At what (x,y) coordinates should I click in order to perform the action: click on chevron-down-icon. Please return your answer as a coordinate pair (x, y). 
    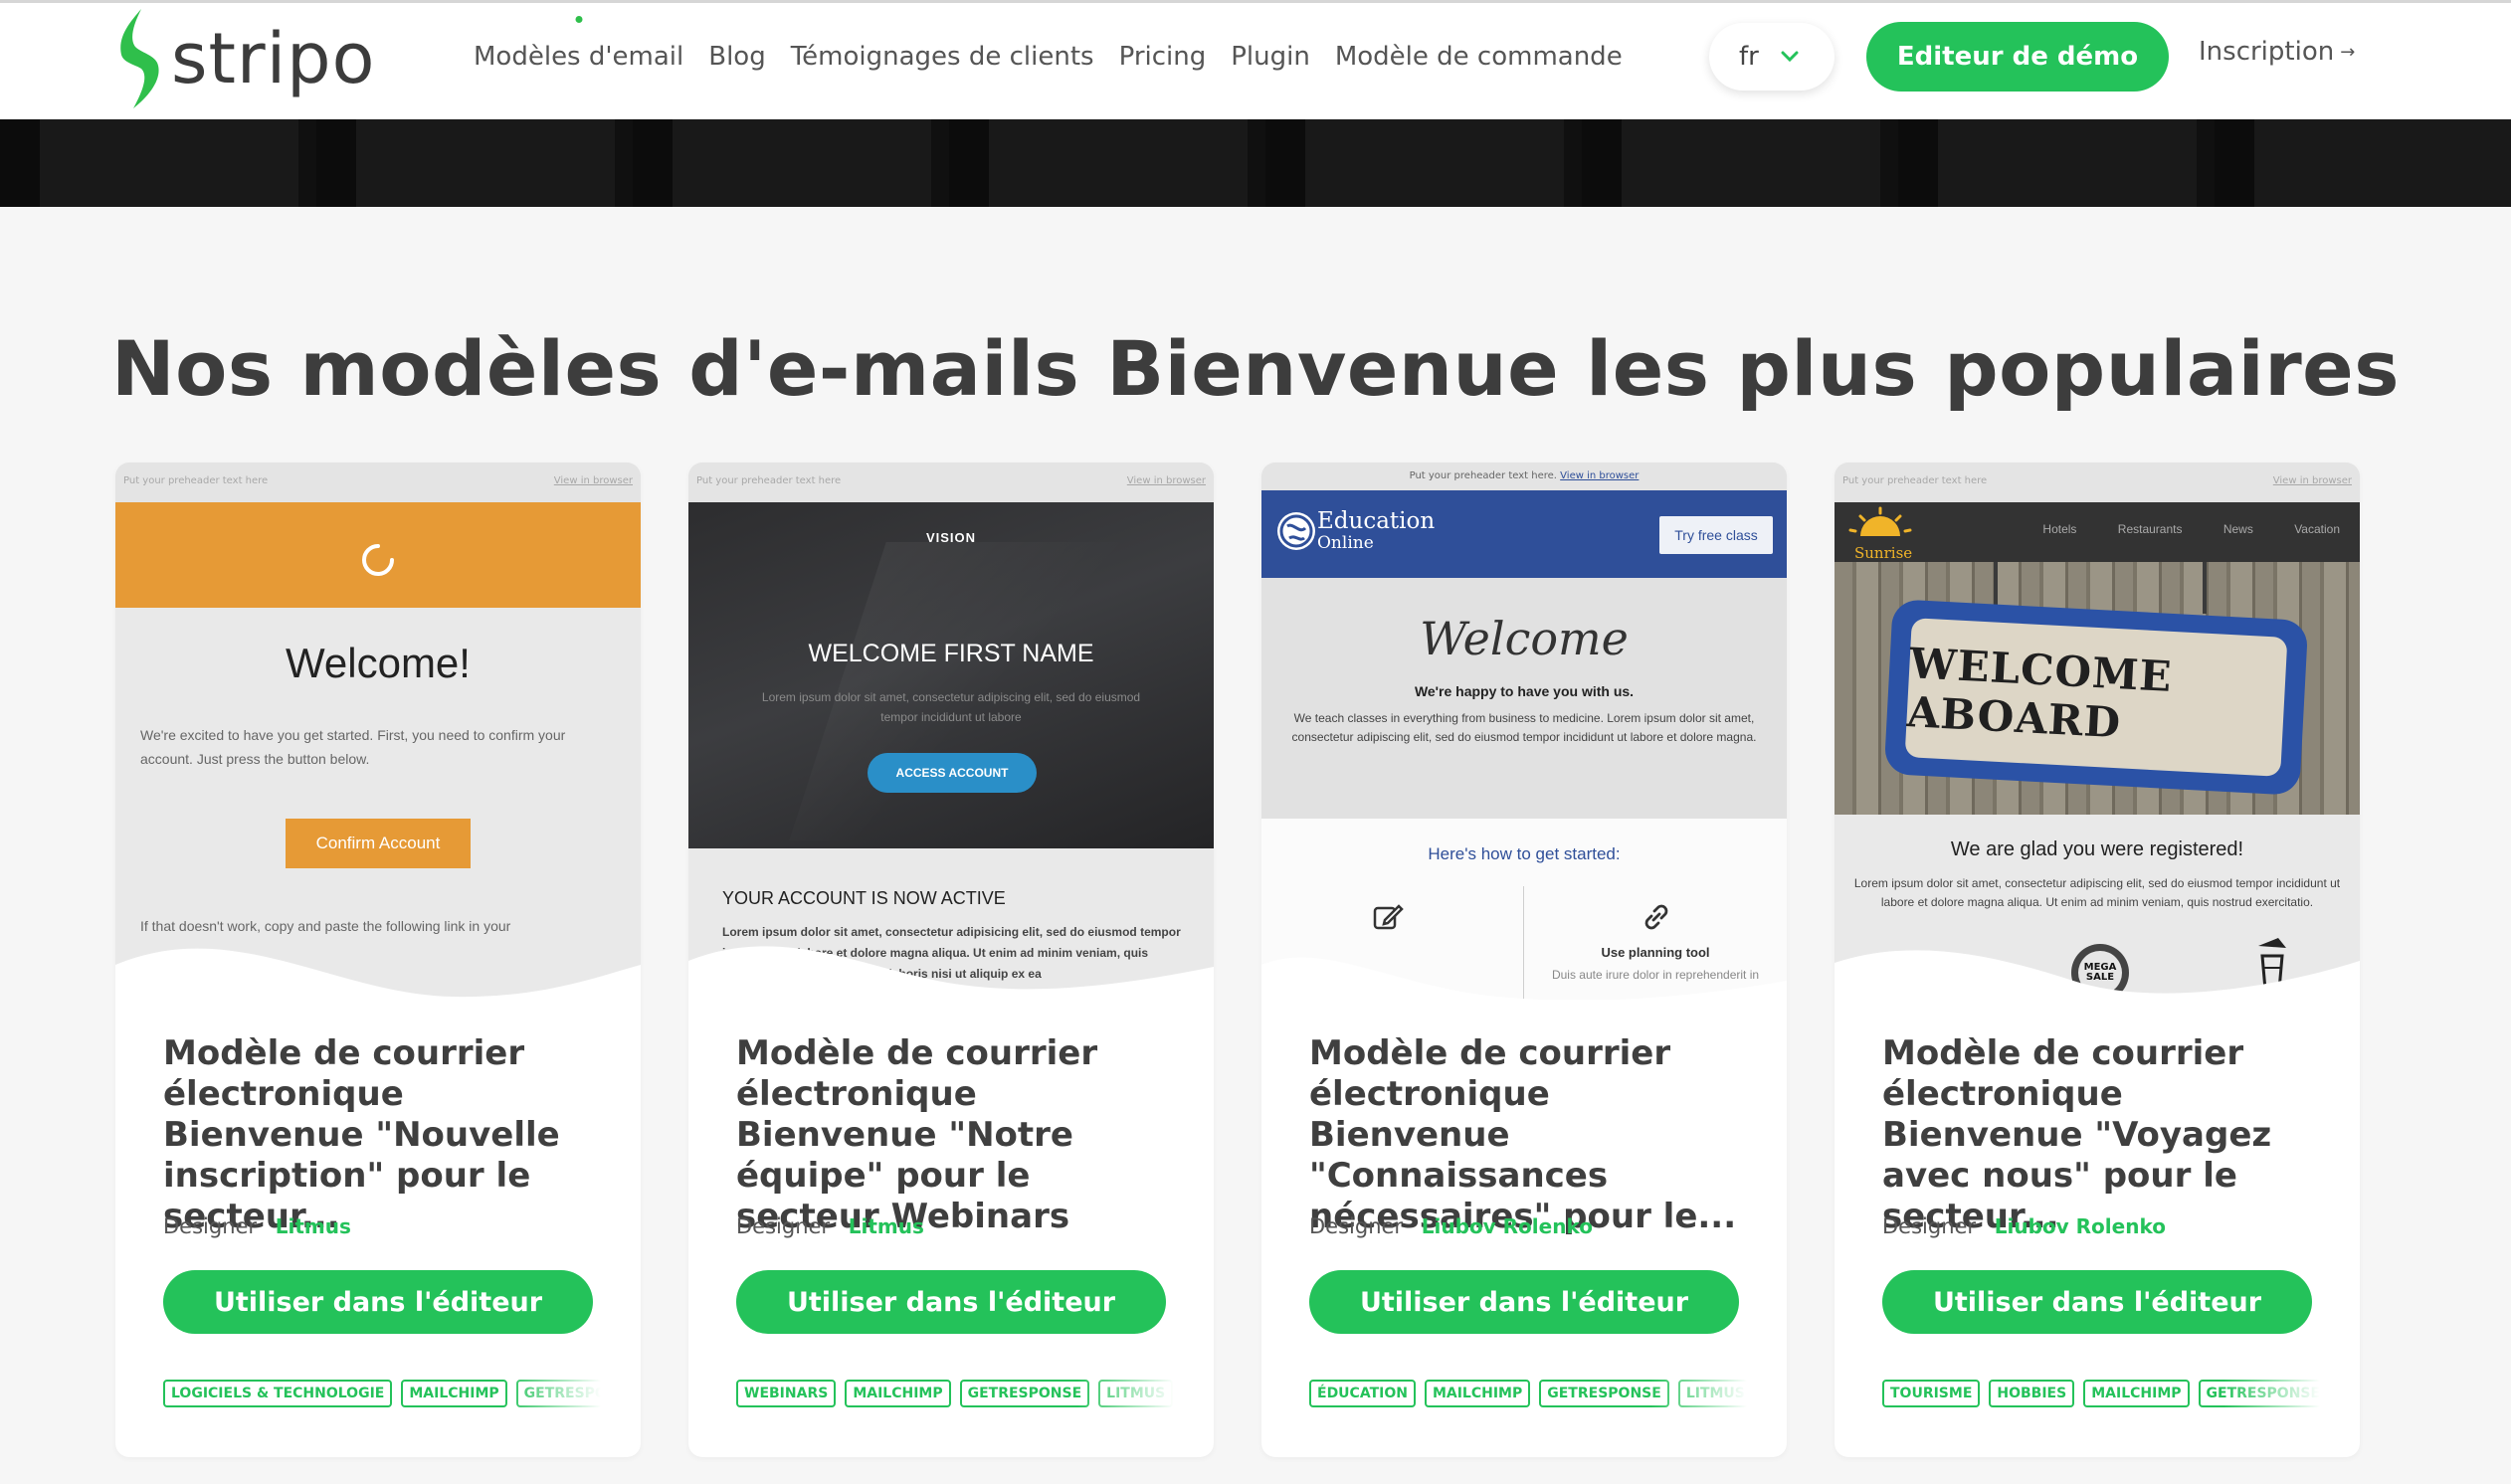
    Looking at the image, I should click on (1790, 57).